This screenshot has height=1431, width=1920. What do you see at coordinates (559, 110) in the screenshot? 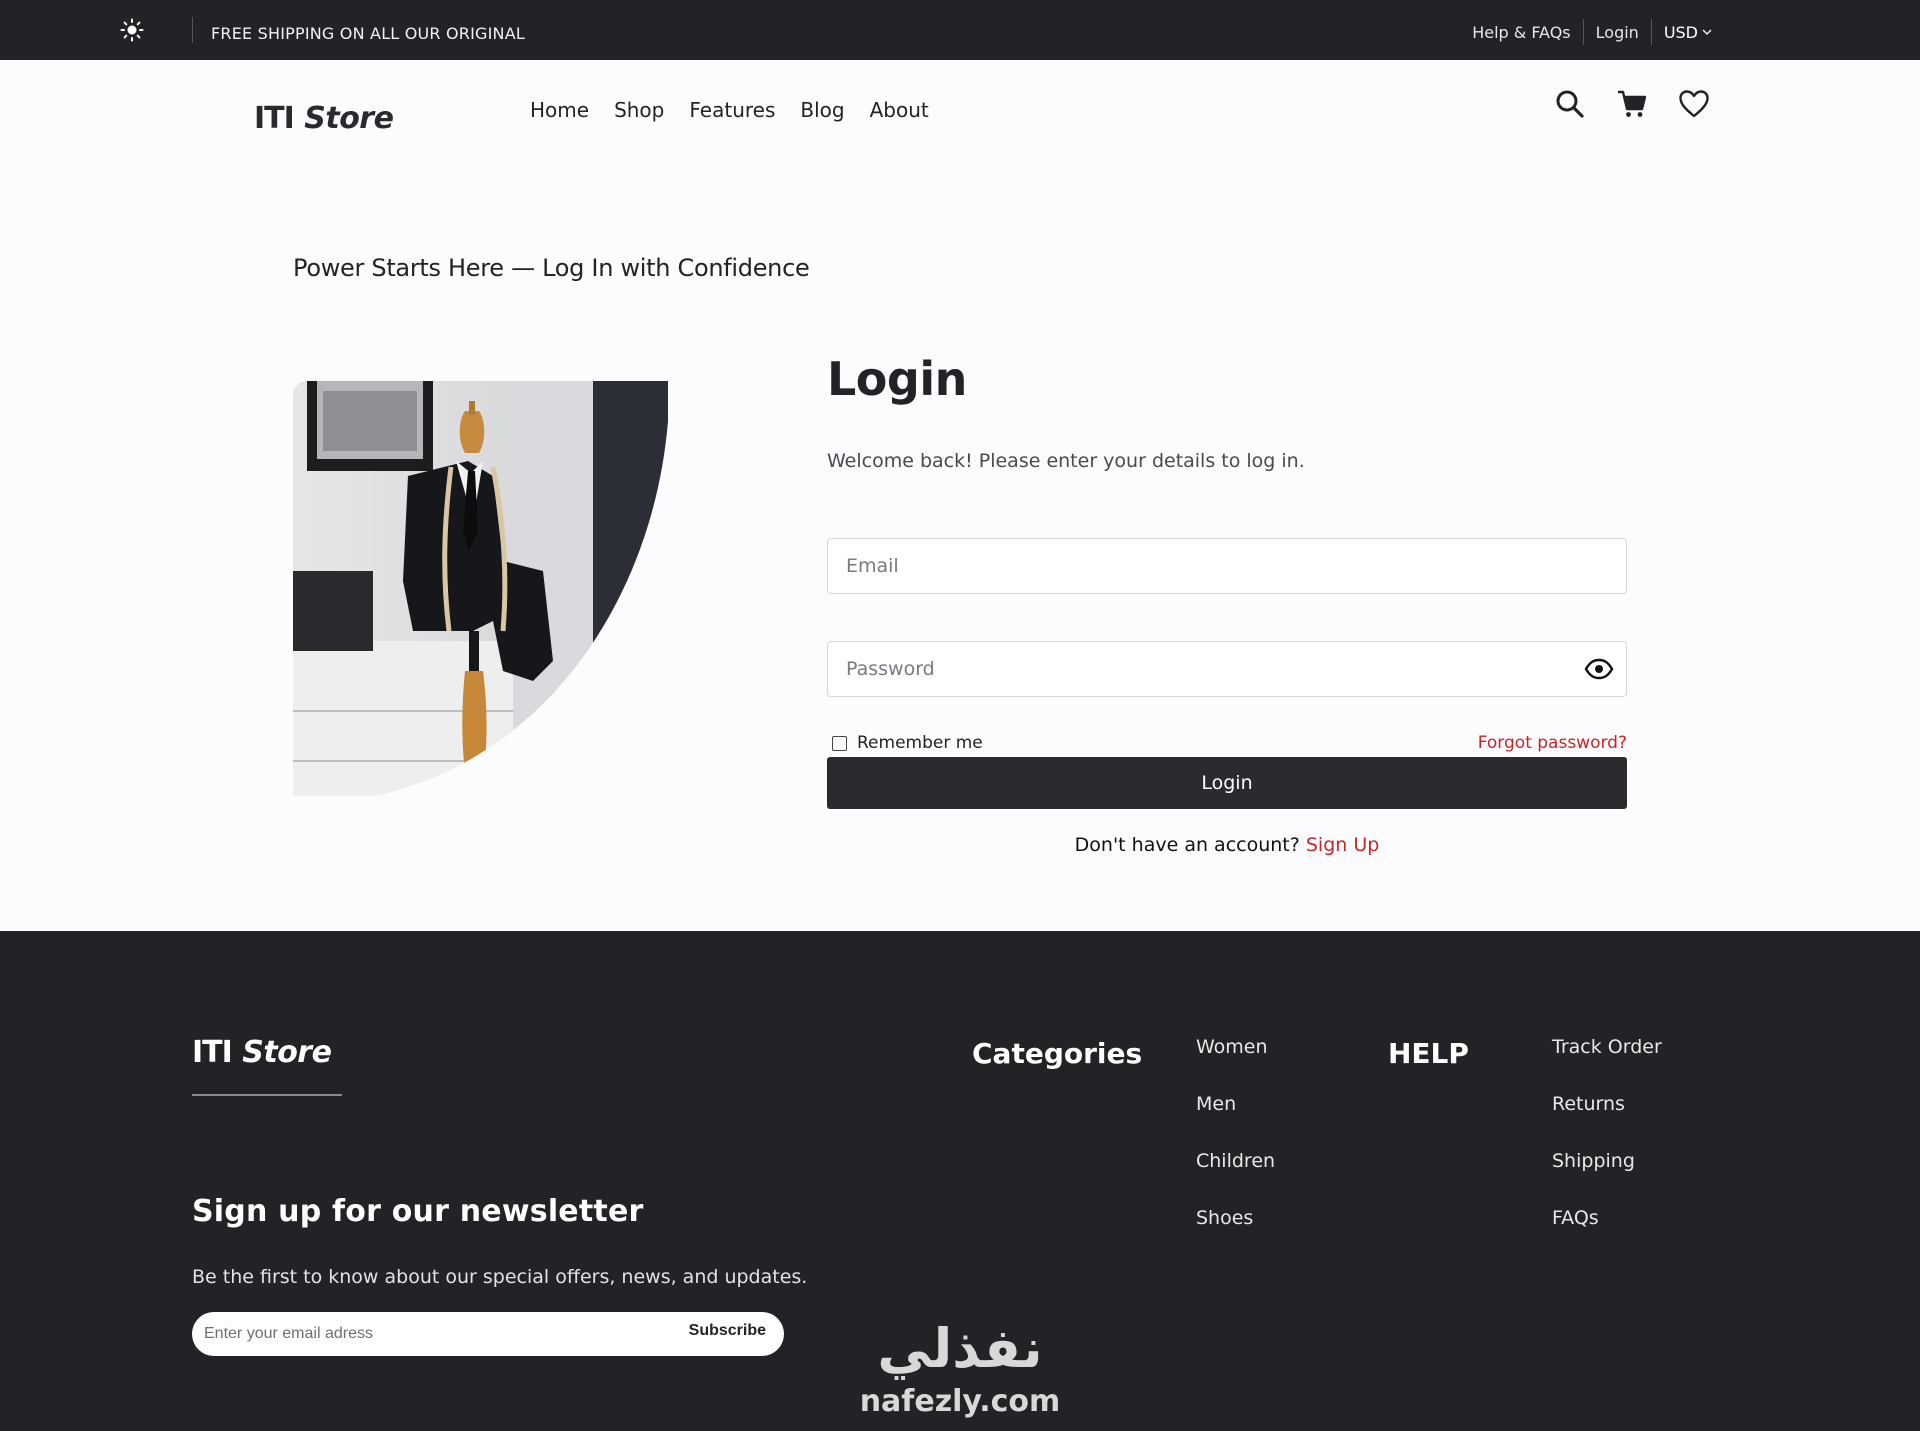
I see `nav-home: Home` at bounding box center [559, 110].